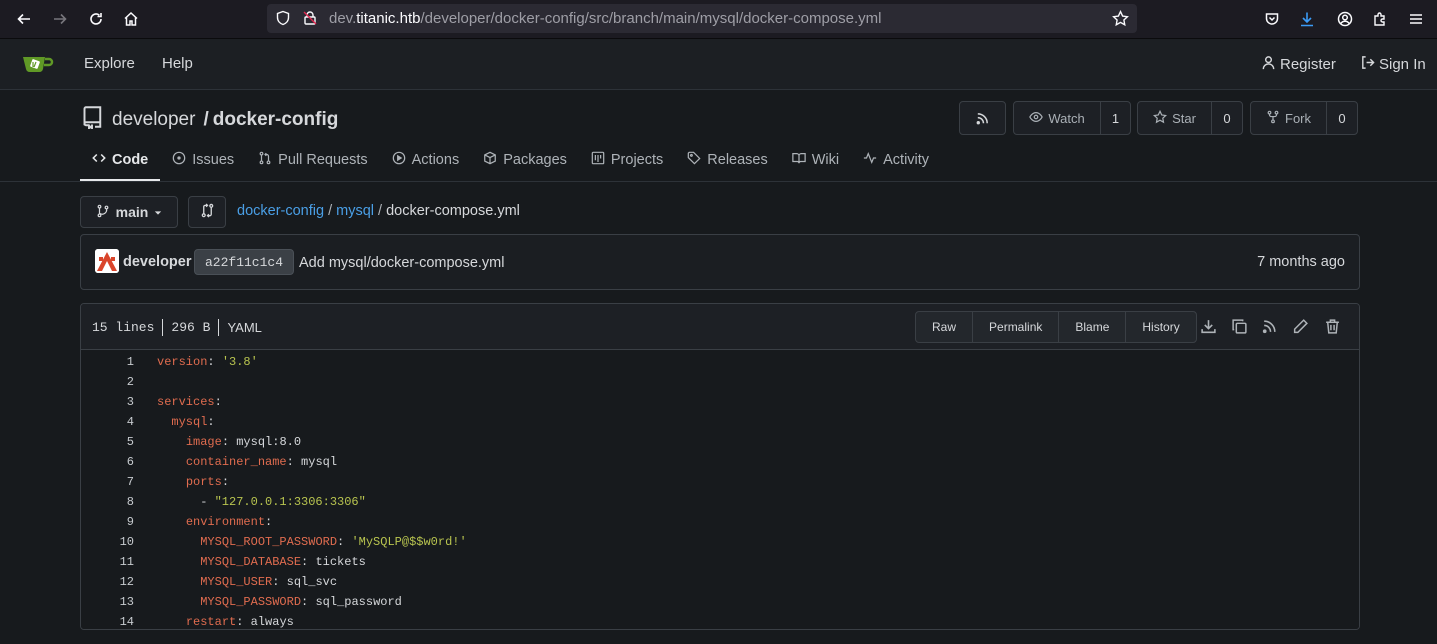  I want to click on downloads-icon, so click(1307, 19).